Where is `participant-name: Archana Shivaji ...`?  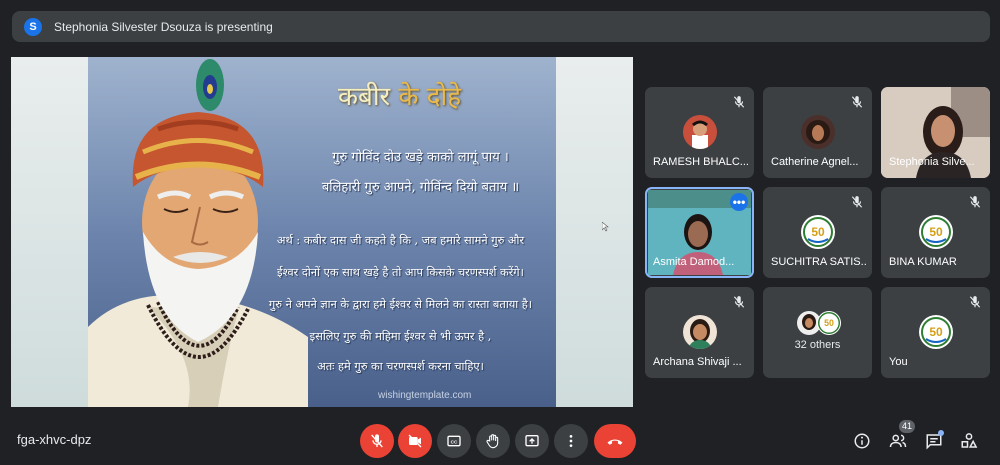 participant-name: Archana Shivaji ... is located at coordinates (697, 362).